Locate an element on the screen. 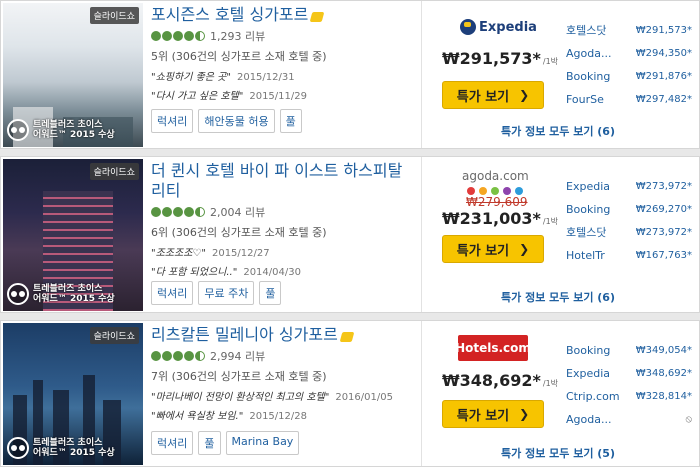 Image resolution: width=700 pixels, height=467 pixels. other-offer-row: Expedia ₩273,972* is located at coordinates (629, 186).